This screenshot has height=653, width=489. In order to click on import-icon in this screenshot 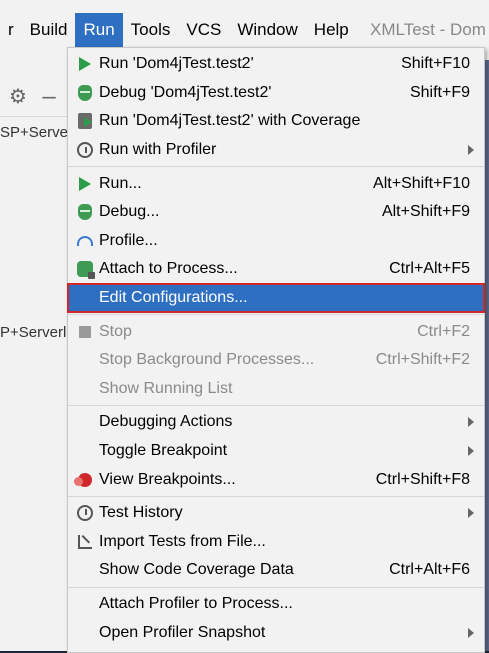, I will do `click(85, 542)`.